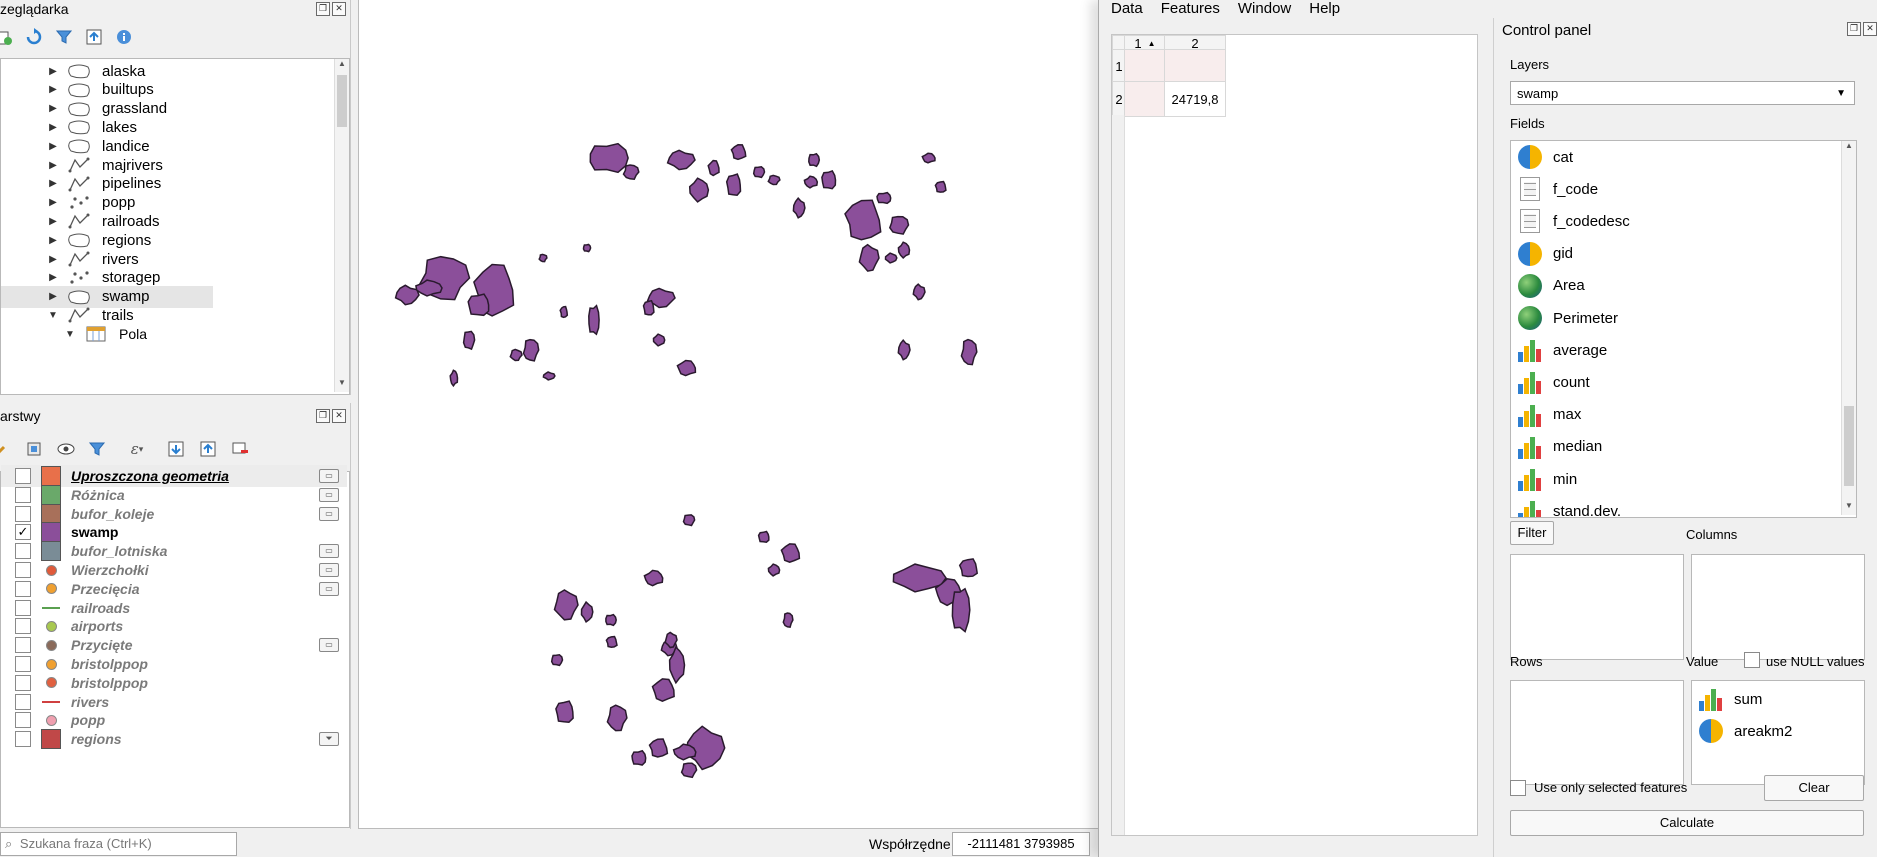 The height and width of the screenshot is (857, 1877). What do you see at coordinates (98, 449) in the screenshot?
I see `filter-legend-icon` at bounding box center [98, 449].